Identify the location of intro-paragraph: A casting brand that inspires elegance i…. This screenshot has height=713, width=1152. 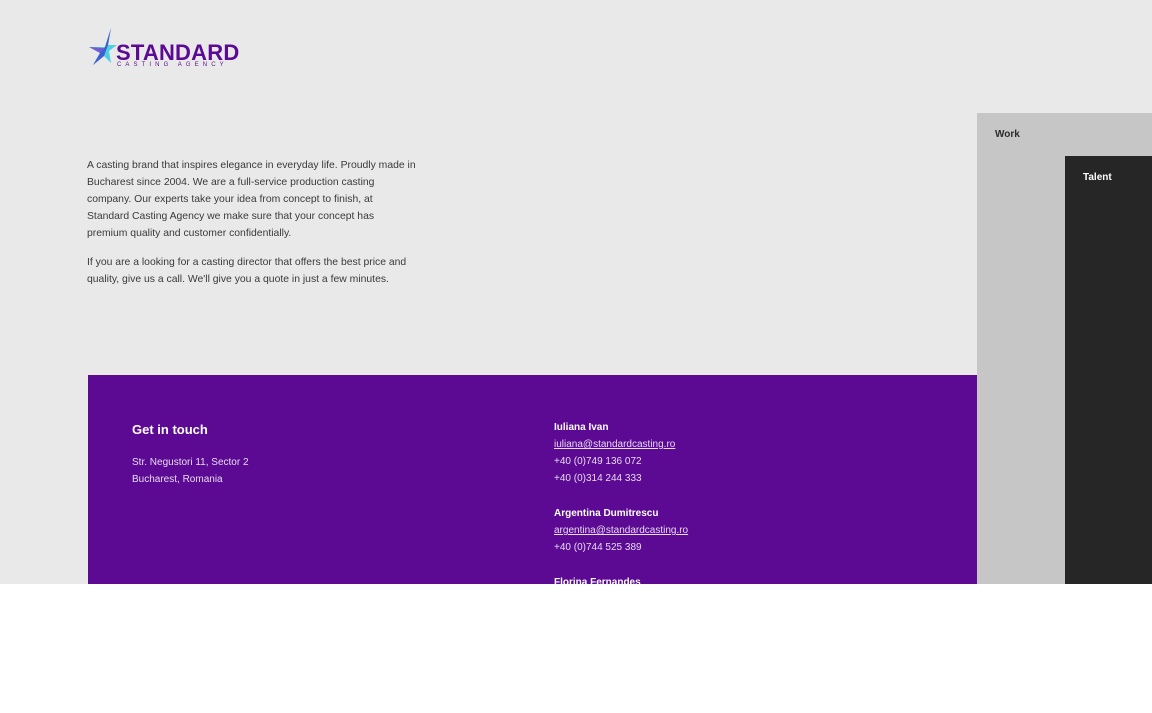
(251, 199).